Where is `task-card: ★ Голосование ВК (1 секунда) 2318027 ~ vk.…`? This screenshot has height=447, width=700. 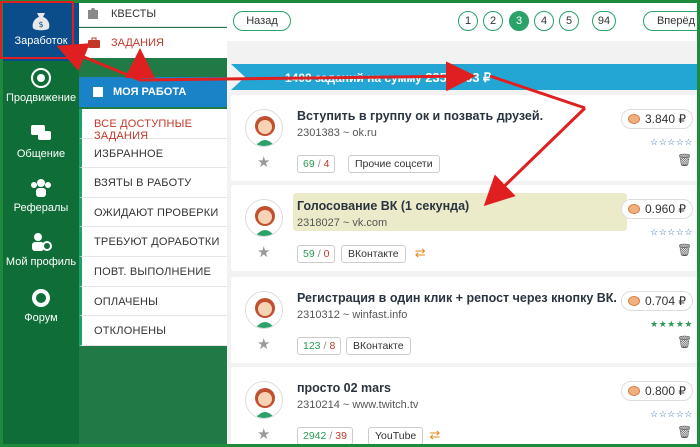 task-card: ★ Голосование ВК (1 секунда) 2318027 ~ vk.… is located at coordinates (464, 228).